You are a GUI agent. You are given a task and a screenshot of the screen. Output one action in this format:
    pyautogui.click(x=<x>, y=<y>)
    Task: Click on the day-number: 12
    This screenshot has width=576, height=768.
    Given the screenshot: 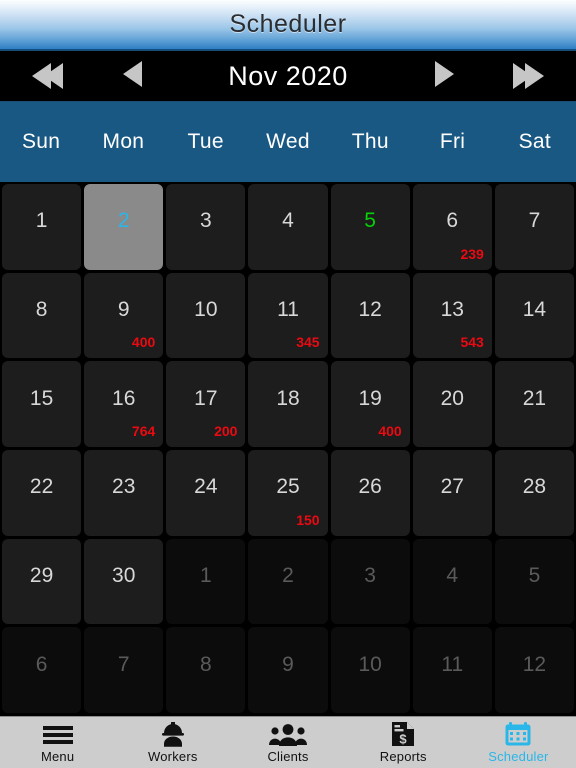 What is the action you would take?
    pyautogui.click(x=370, y=309)
    